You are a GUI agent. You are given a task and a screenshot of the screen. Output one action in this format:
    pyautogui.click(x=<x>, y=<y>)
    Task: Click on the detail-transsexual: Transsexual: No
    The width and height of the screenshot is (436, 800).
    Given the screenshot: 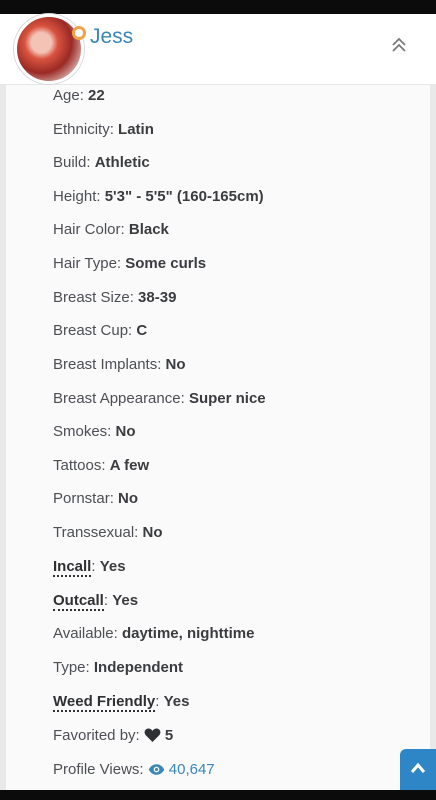 What is the action you would take?
    pyautogui.click(x=107, y=532)
    